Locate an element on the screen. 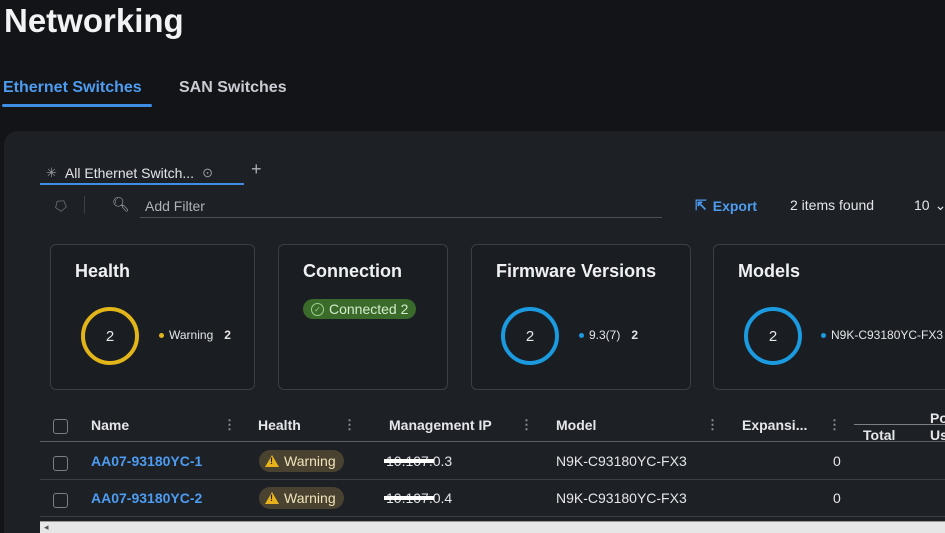  scroll-left-arrow-icon: ◂ is located at coordinates (46, 527).